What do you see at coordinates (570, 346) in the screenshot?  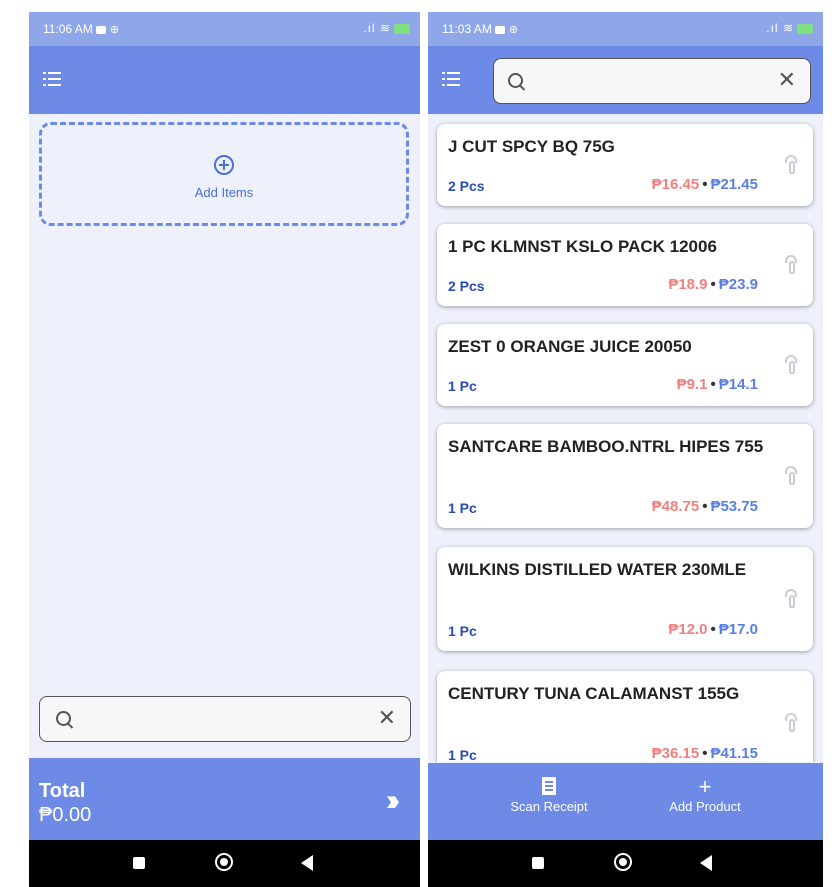 I see `item-name: ZEST 0 ORANGE JUICE 20050` at bounding box center [570, 346].